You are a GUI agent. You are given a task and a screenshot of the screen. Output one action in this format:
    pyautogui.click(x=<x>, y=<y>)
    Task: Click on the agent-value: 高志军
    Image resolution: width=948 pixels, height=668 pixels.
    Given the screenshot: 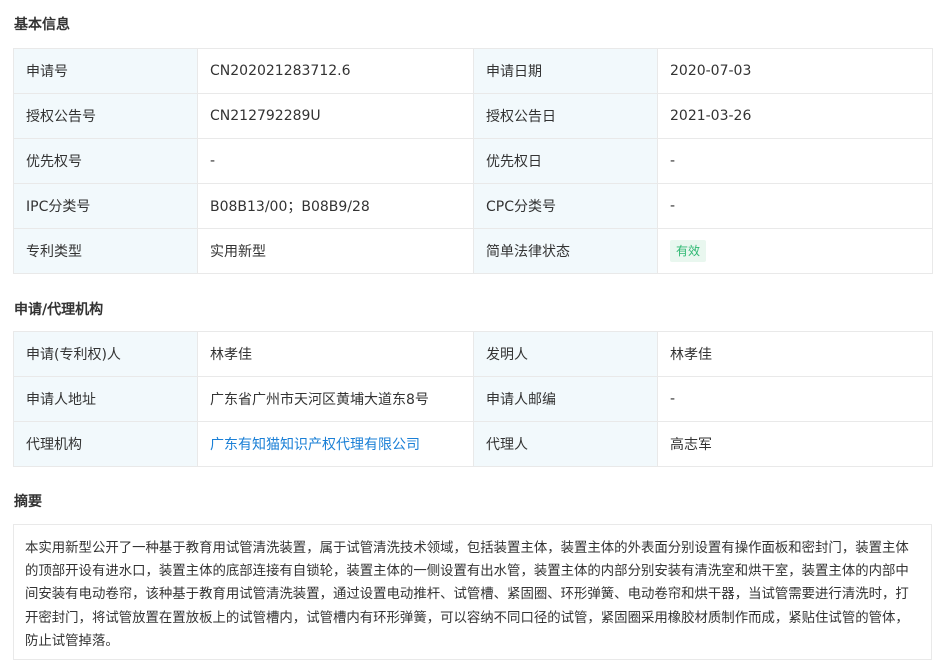 What is the action you would take?
    pyautogui.click(x=795, y=444)
    